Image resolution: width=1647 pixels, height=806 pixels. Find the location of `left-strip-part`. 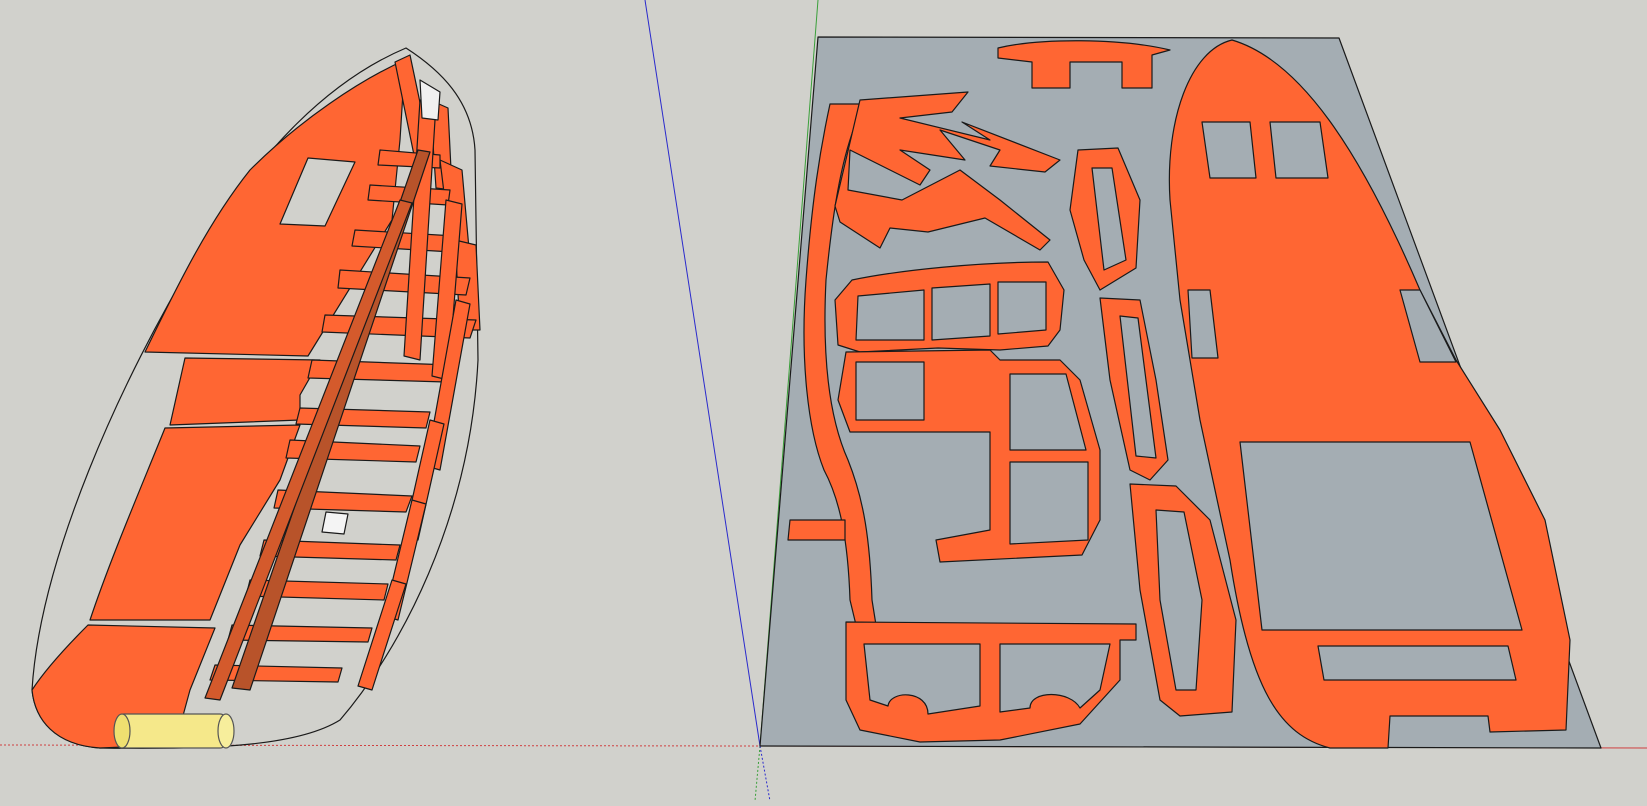

left-strip-part is located at coordinates (816, 530).